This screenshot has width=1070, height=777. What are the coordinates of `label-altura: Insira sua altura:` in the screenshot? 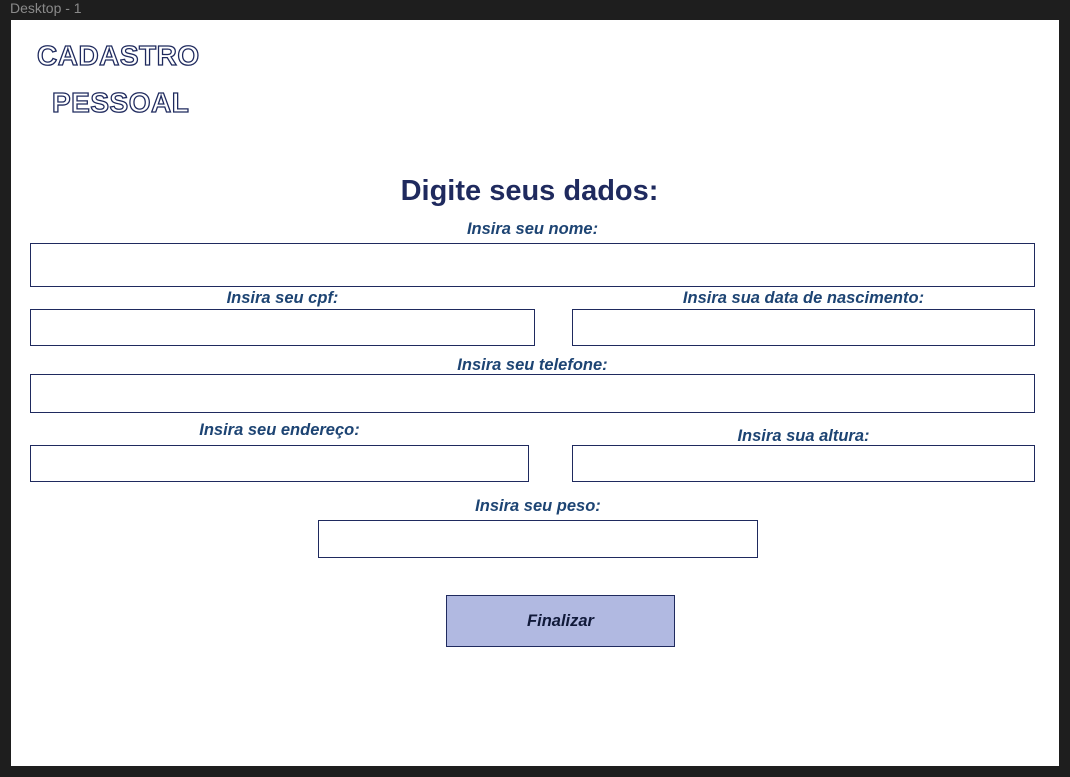 It's located at (803, 436).